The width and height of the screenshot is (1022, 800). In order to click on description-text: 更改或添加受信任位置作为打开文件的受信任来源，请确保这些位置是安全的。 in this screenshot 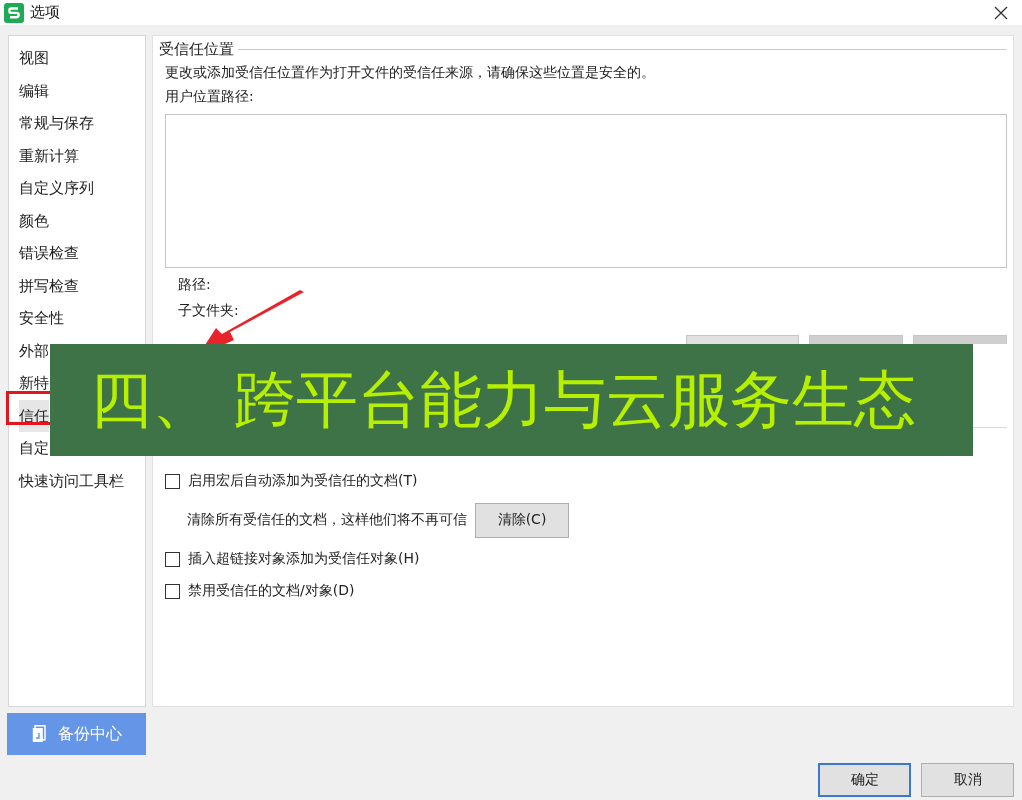, I will do `click(410, 73)`.